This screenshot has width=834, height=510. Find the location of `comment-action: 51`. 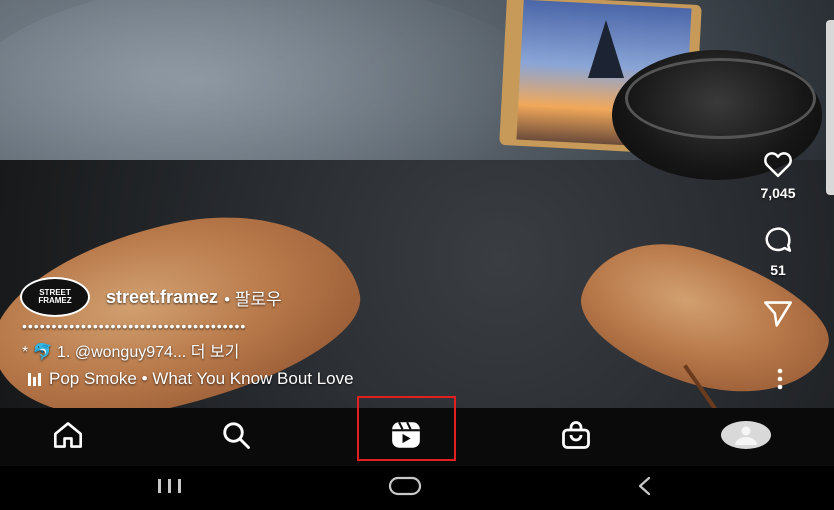

comment-action: 51 is located at coordinates (778, 251).